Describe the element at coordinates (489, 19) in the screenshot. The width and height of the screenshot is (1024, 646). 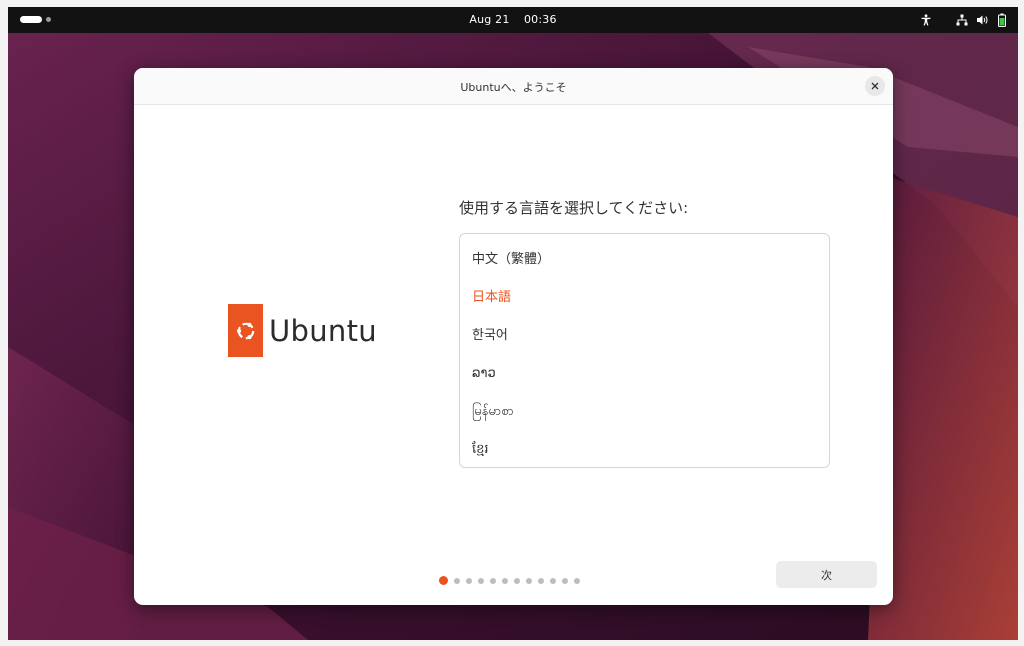
I see `clock-date: Aug 21` at that location.